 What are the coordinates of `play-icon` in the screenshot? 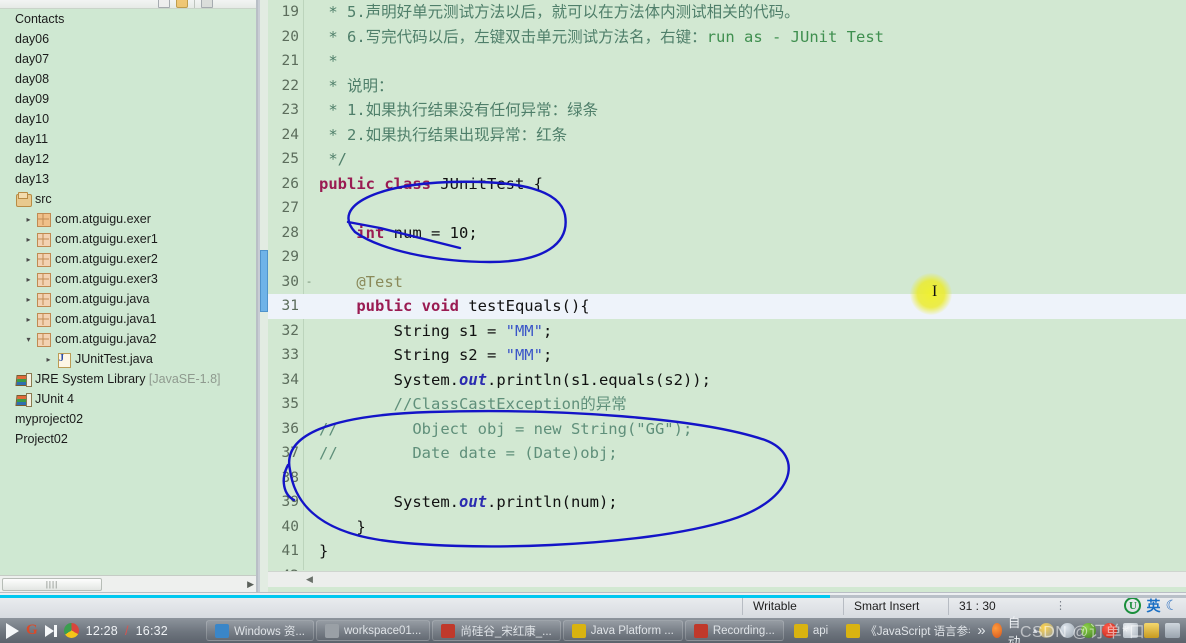 It's located at (12, 630).